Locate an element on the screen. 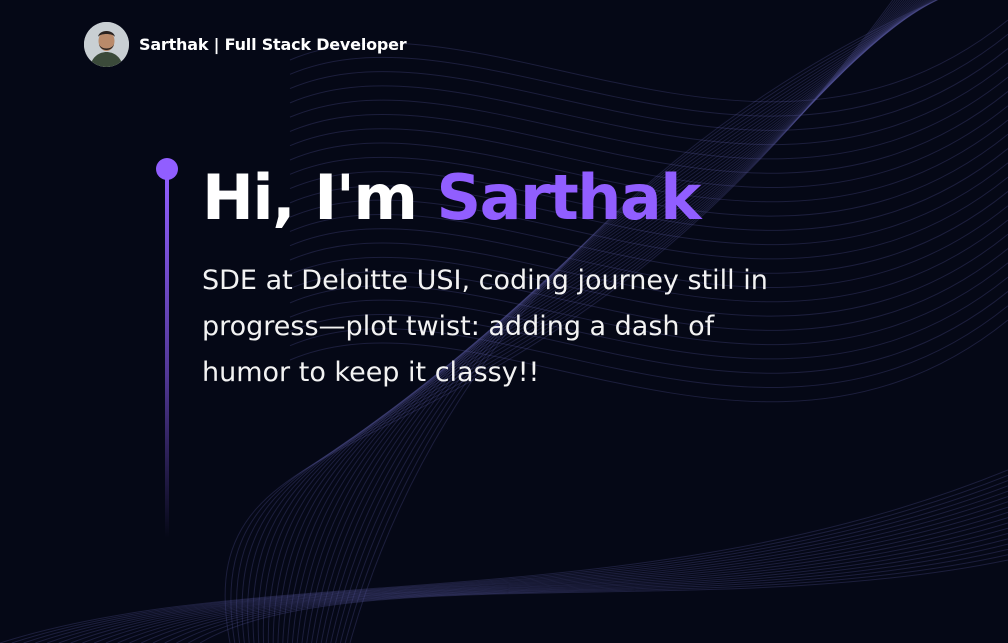 Image resolution: width=1008 pixels, height=643 pixels. hero-name: Sarthak is located at coordinates (569, 197).